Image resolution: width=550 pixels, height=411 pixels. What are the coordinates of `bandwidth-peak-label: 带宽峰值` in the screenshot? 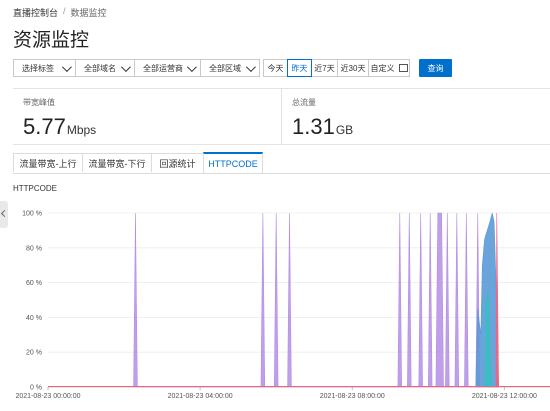 It's located at (39, 102).